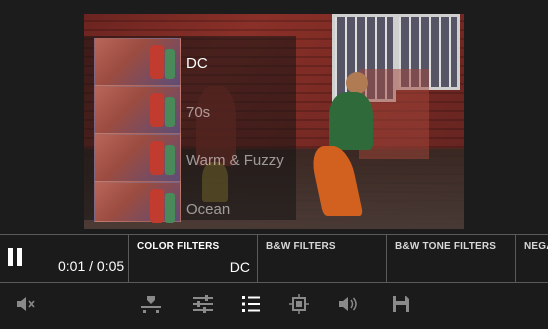 Image resolution: width=548 pixels, height=329 pixels. What do you see at coordinates (178, 246) in the screenshot?
I see `tab-title: COLOR FILTERS` at bounding box center [178, 246].